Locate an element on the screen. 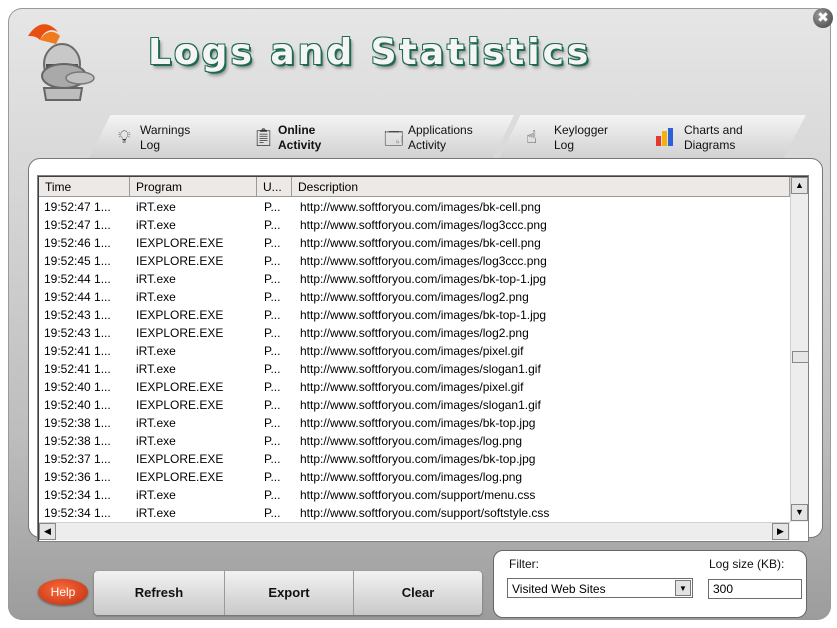 This screenshot has width=837, height=628. filter-select: Visited Web Sites ▼ is located at coordinates (600, 588).